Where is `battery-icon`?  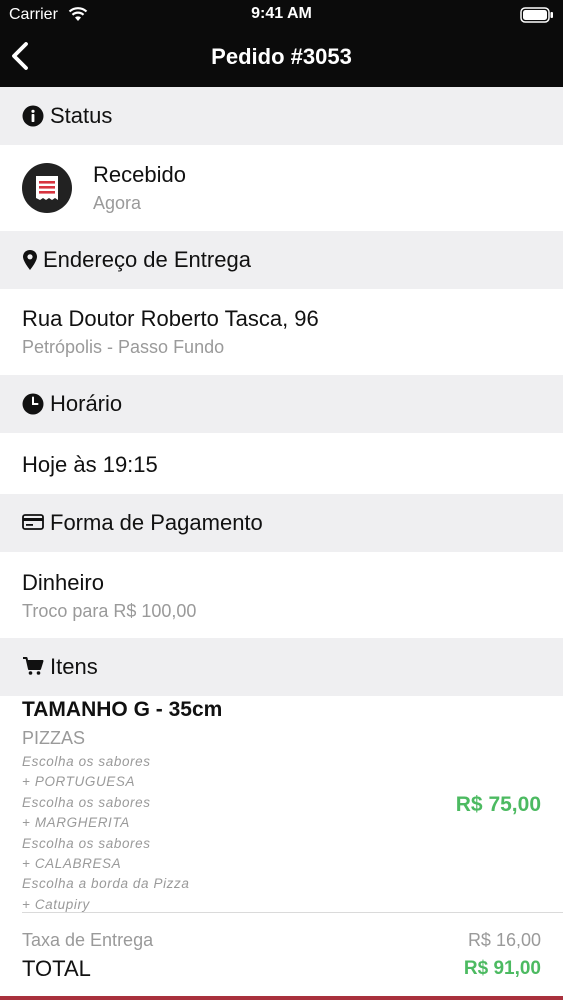
battery-icon is located at coordinates (536, 15).